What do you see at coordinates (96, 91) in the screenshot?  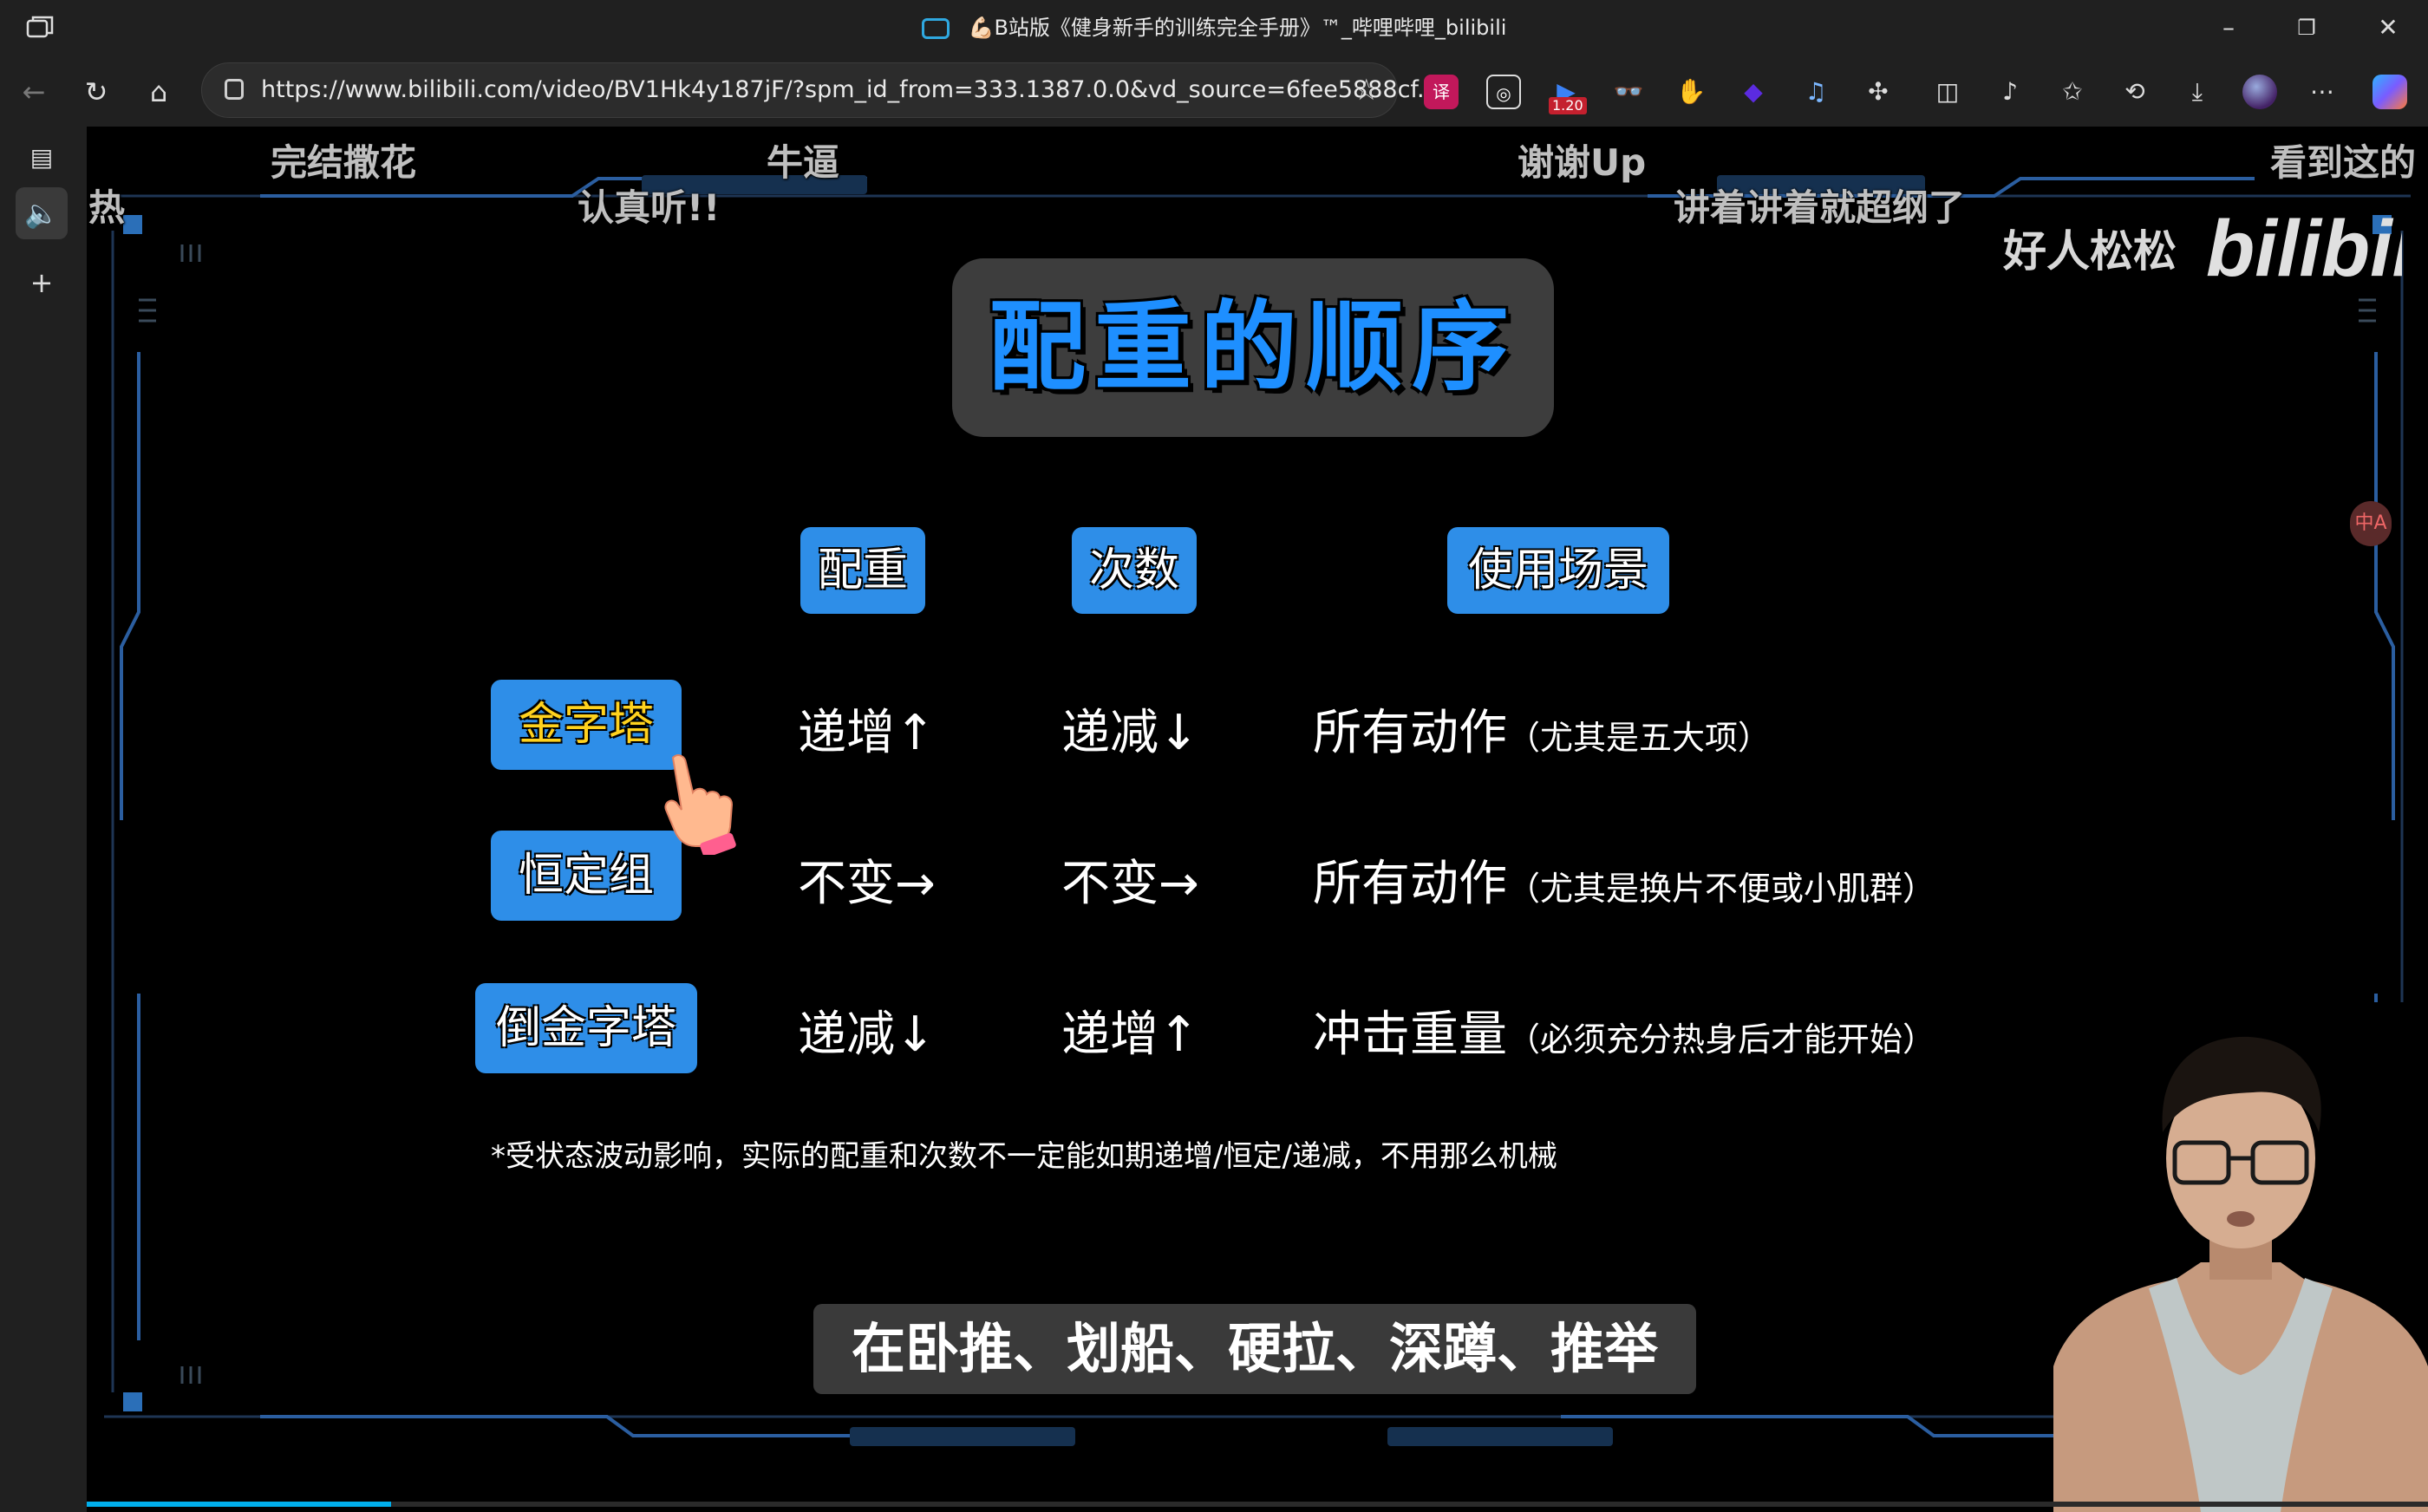 I see `refresh-button: ↻` at bounding box center [96, 91].